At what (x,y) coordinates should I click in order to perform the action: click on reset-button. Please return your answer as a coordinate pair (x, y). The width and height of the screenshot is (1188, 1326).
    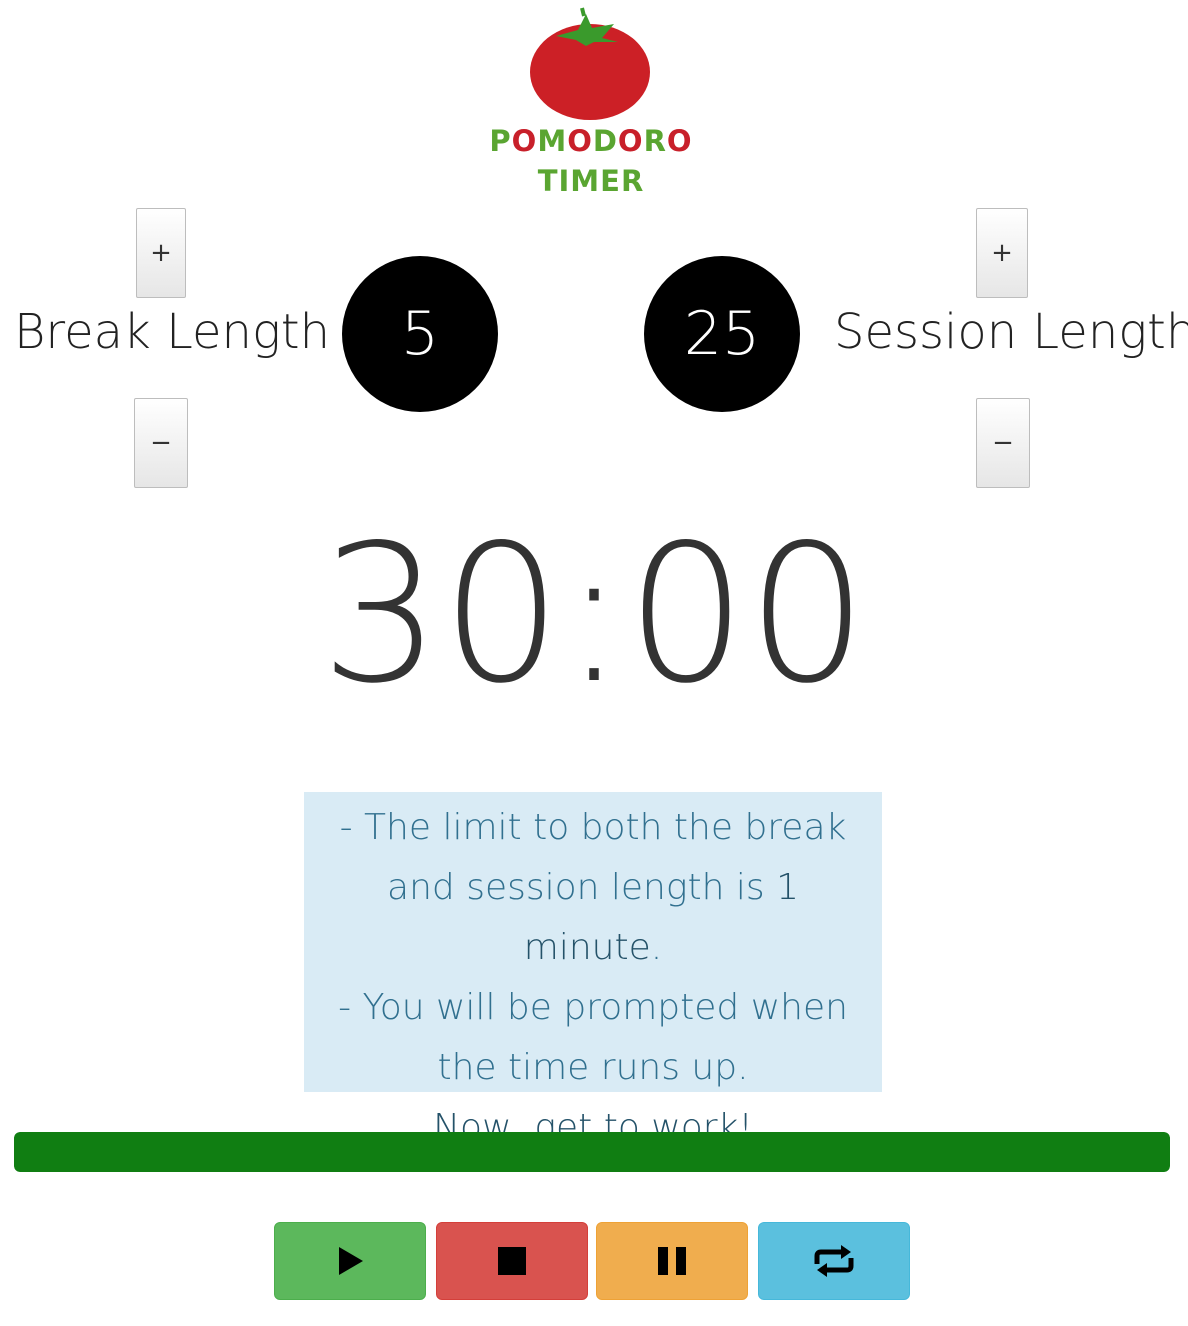
    Looking at the image, I should click on (834, 1261).